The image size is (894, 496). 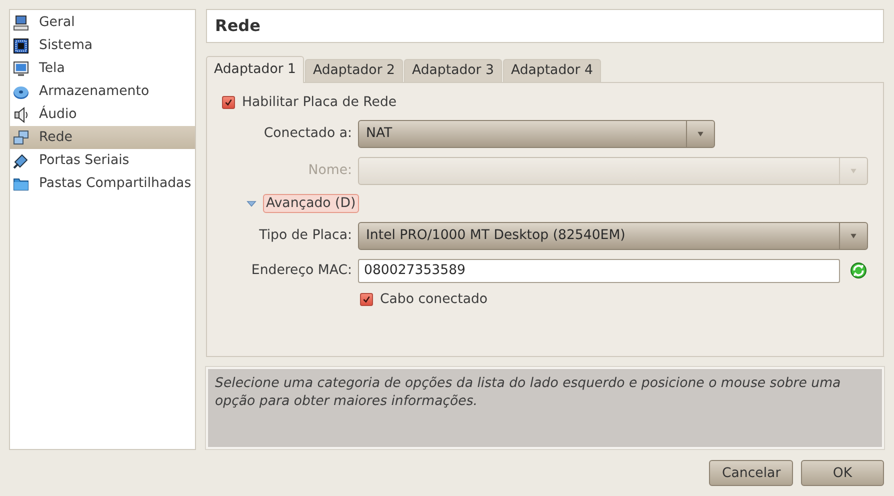 What do you see at coordinates (551, 70) in the screenshot?
I see `tab: Adaptador 4` at bounding box center [551, 70].